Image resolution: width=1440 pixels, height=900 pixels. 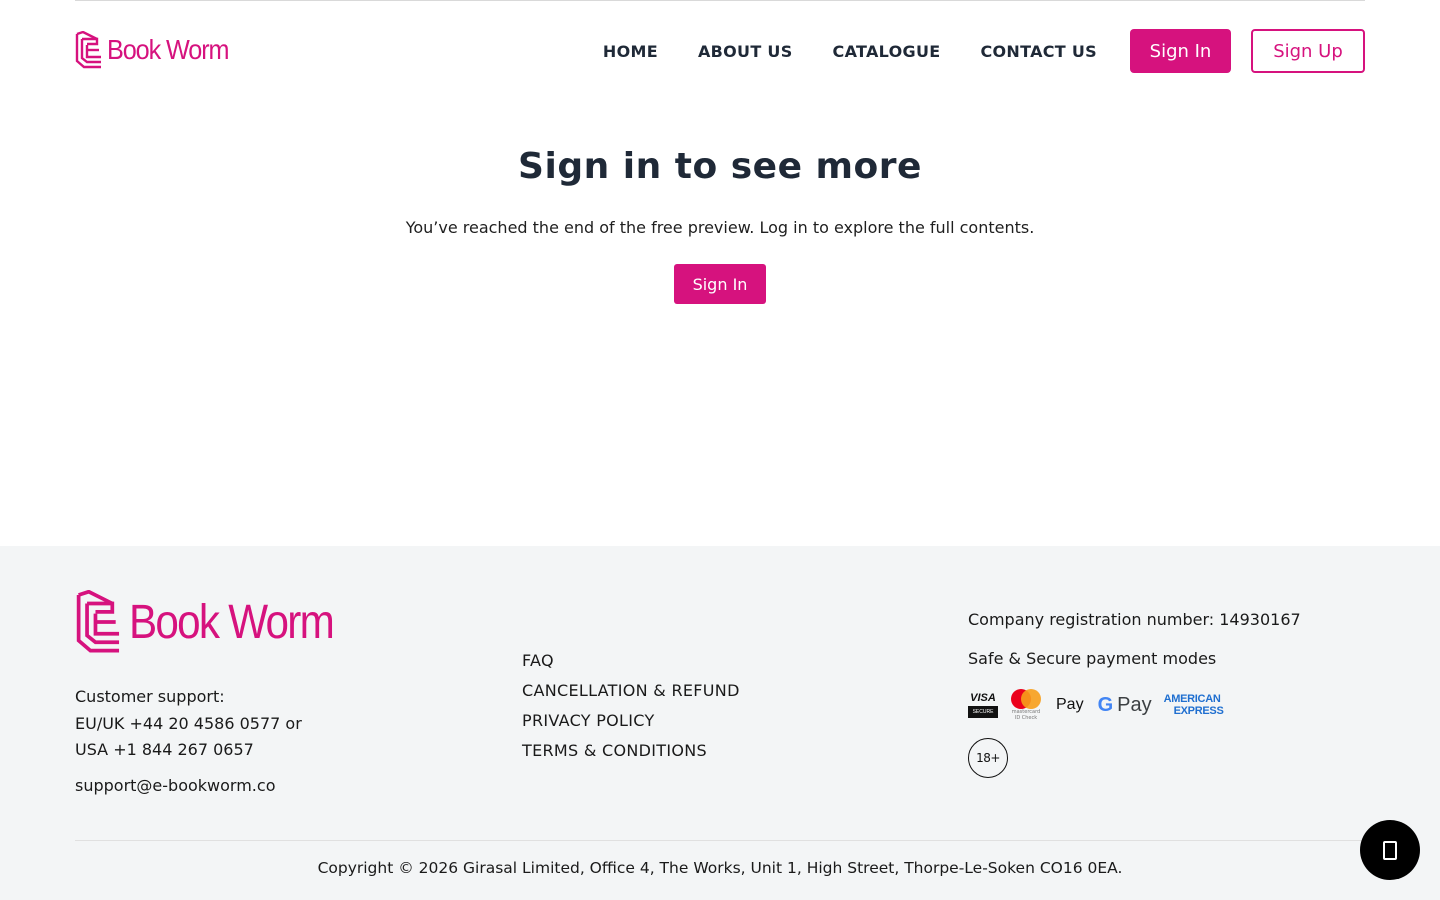 I want to click on footer-brand-name: Book Worm, so click(x=232, y=622).